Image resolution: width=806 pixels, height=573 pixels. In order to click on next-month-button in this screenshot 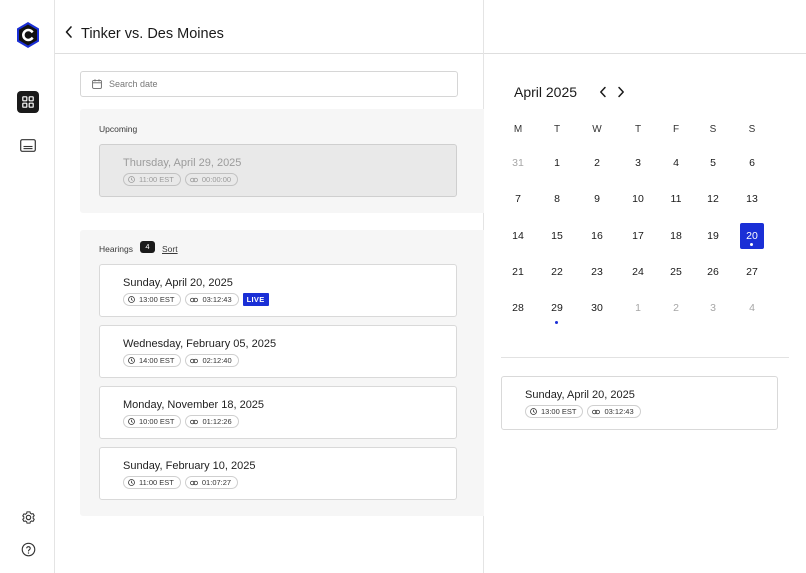, I will do `click(621, 92)`.